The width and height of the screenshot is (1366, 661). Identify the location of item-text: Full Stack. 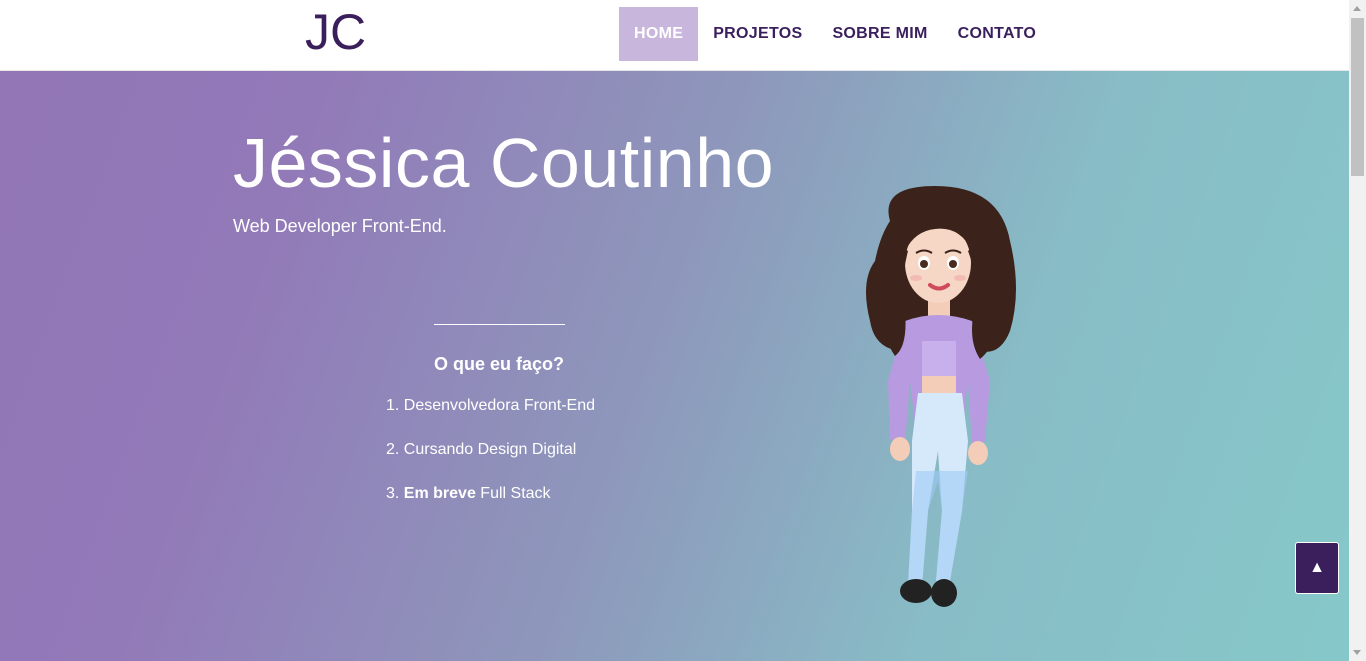
(513, 493).